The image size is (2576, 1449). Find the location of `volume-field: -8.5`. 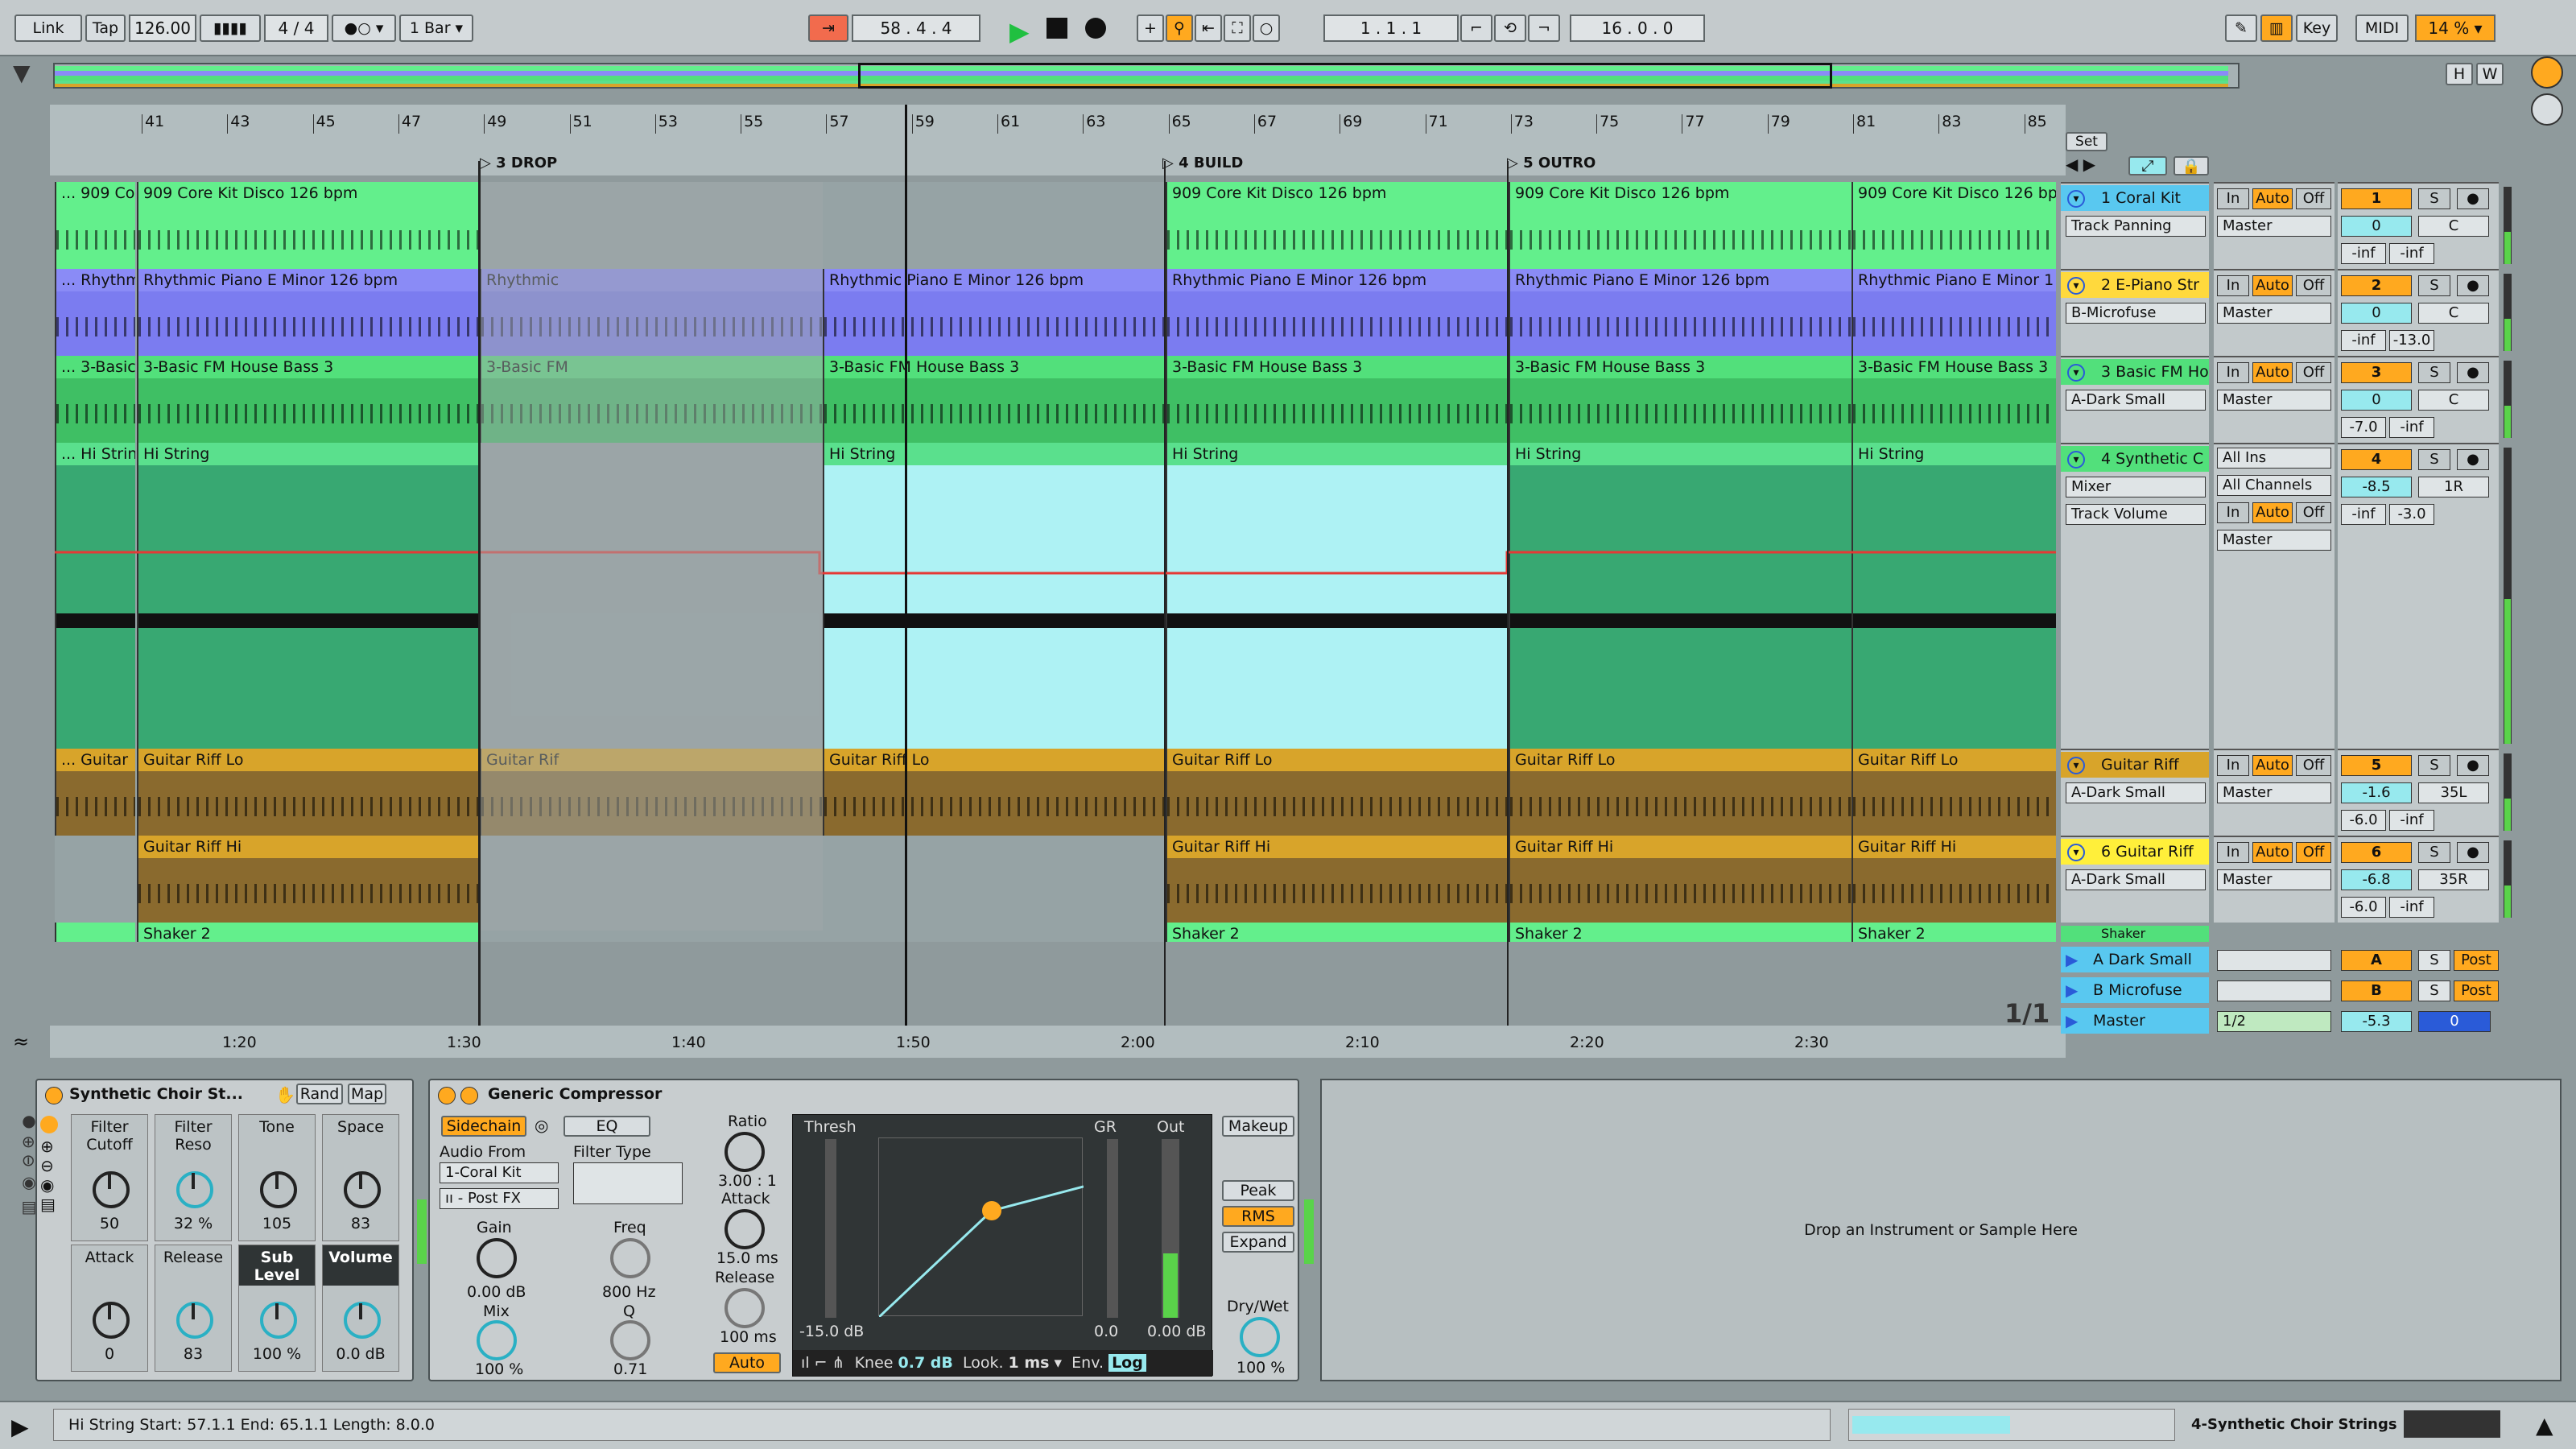

volume-field: -8.5 is located at coordinates (2376, 487).